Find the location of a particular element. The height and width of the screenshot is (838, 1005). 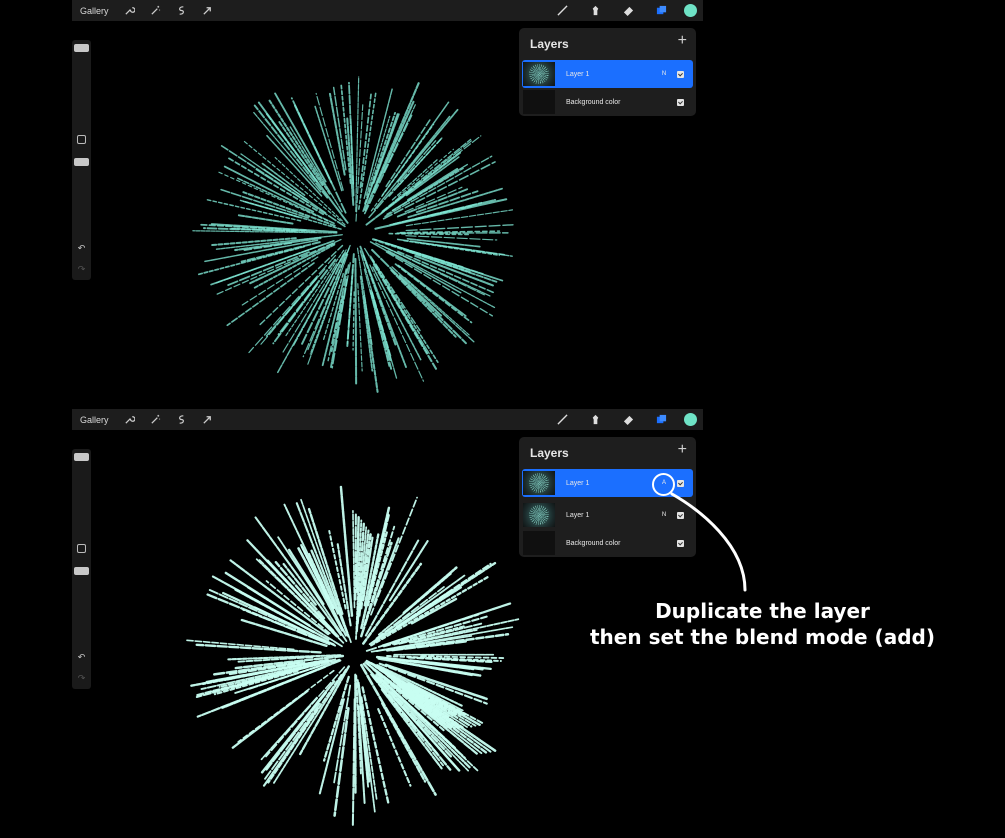

layers-panel: Layers + Layer 1 N Background color is located at coordinates (607, 72).